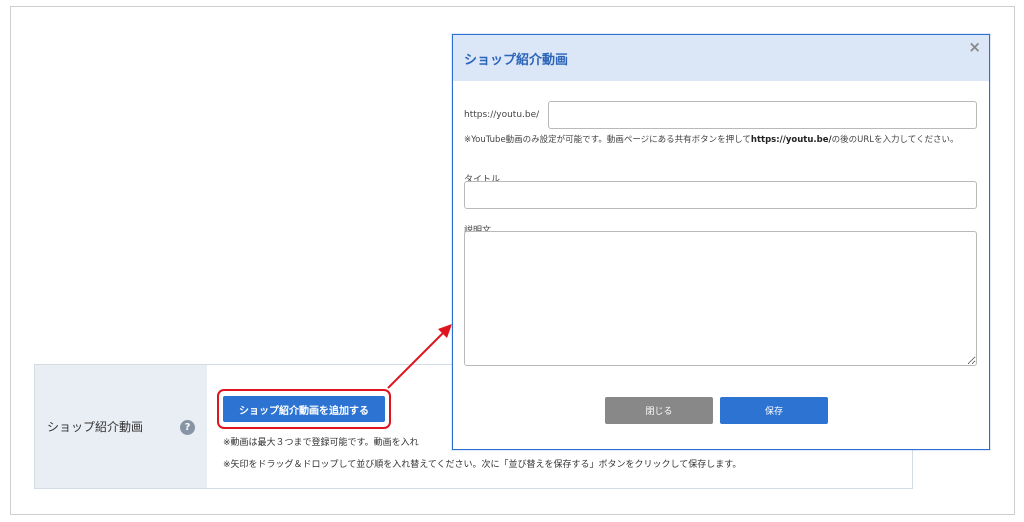  I want to click on add-shop-video-button: ショップ紹介動画を追加する, so click(304, 409).